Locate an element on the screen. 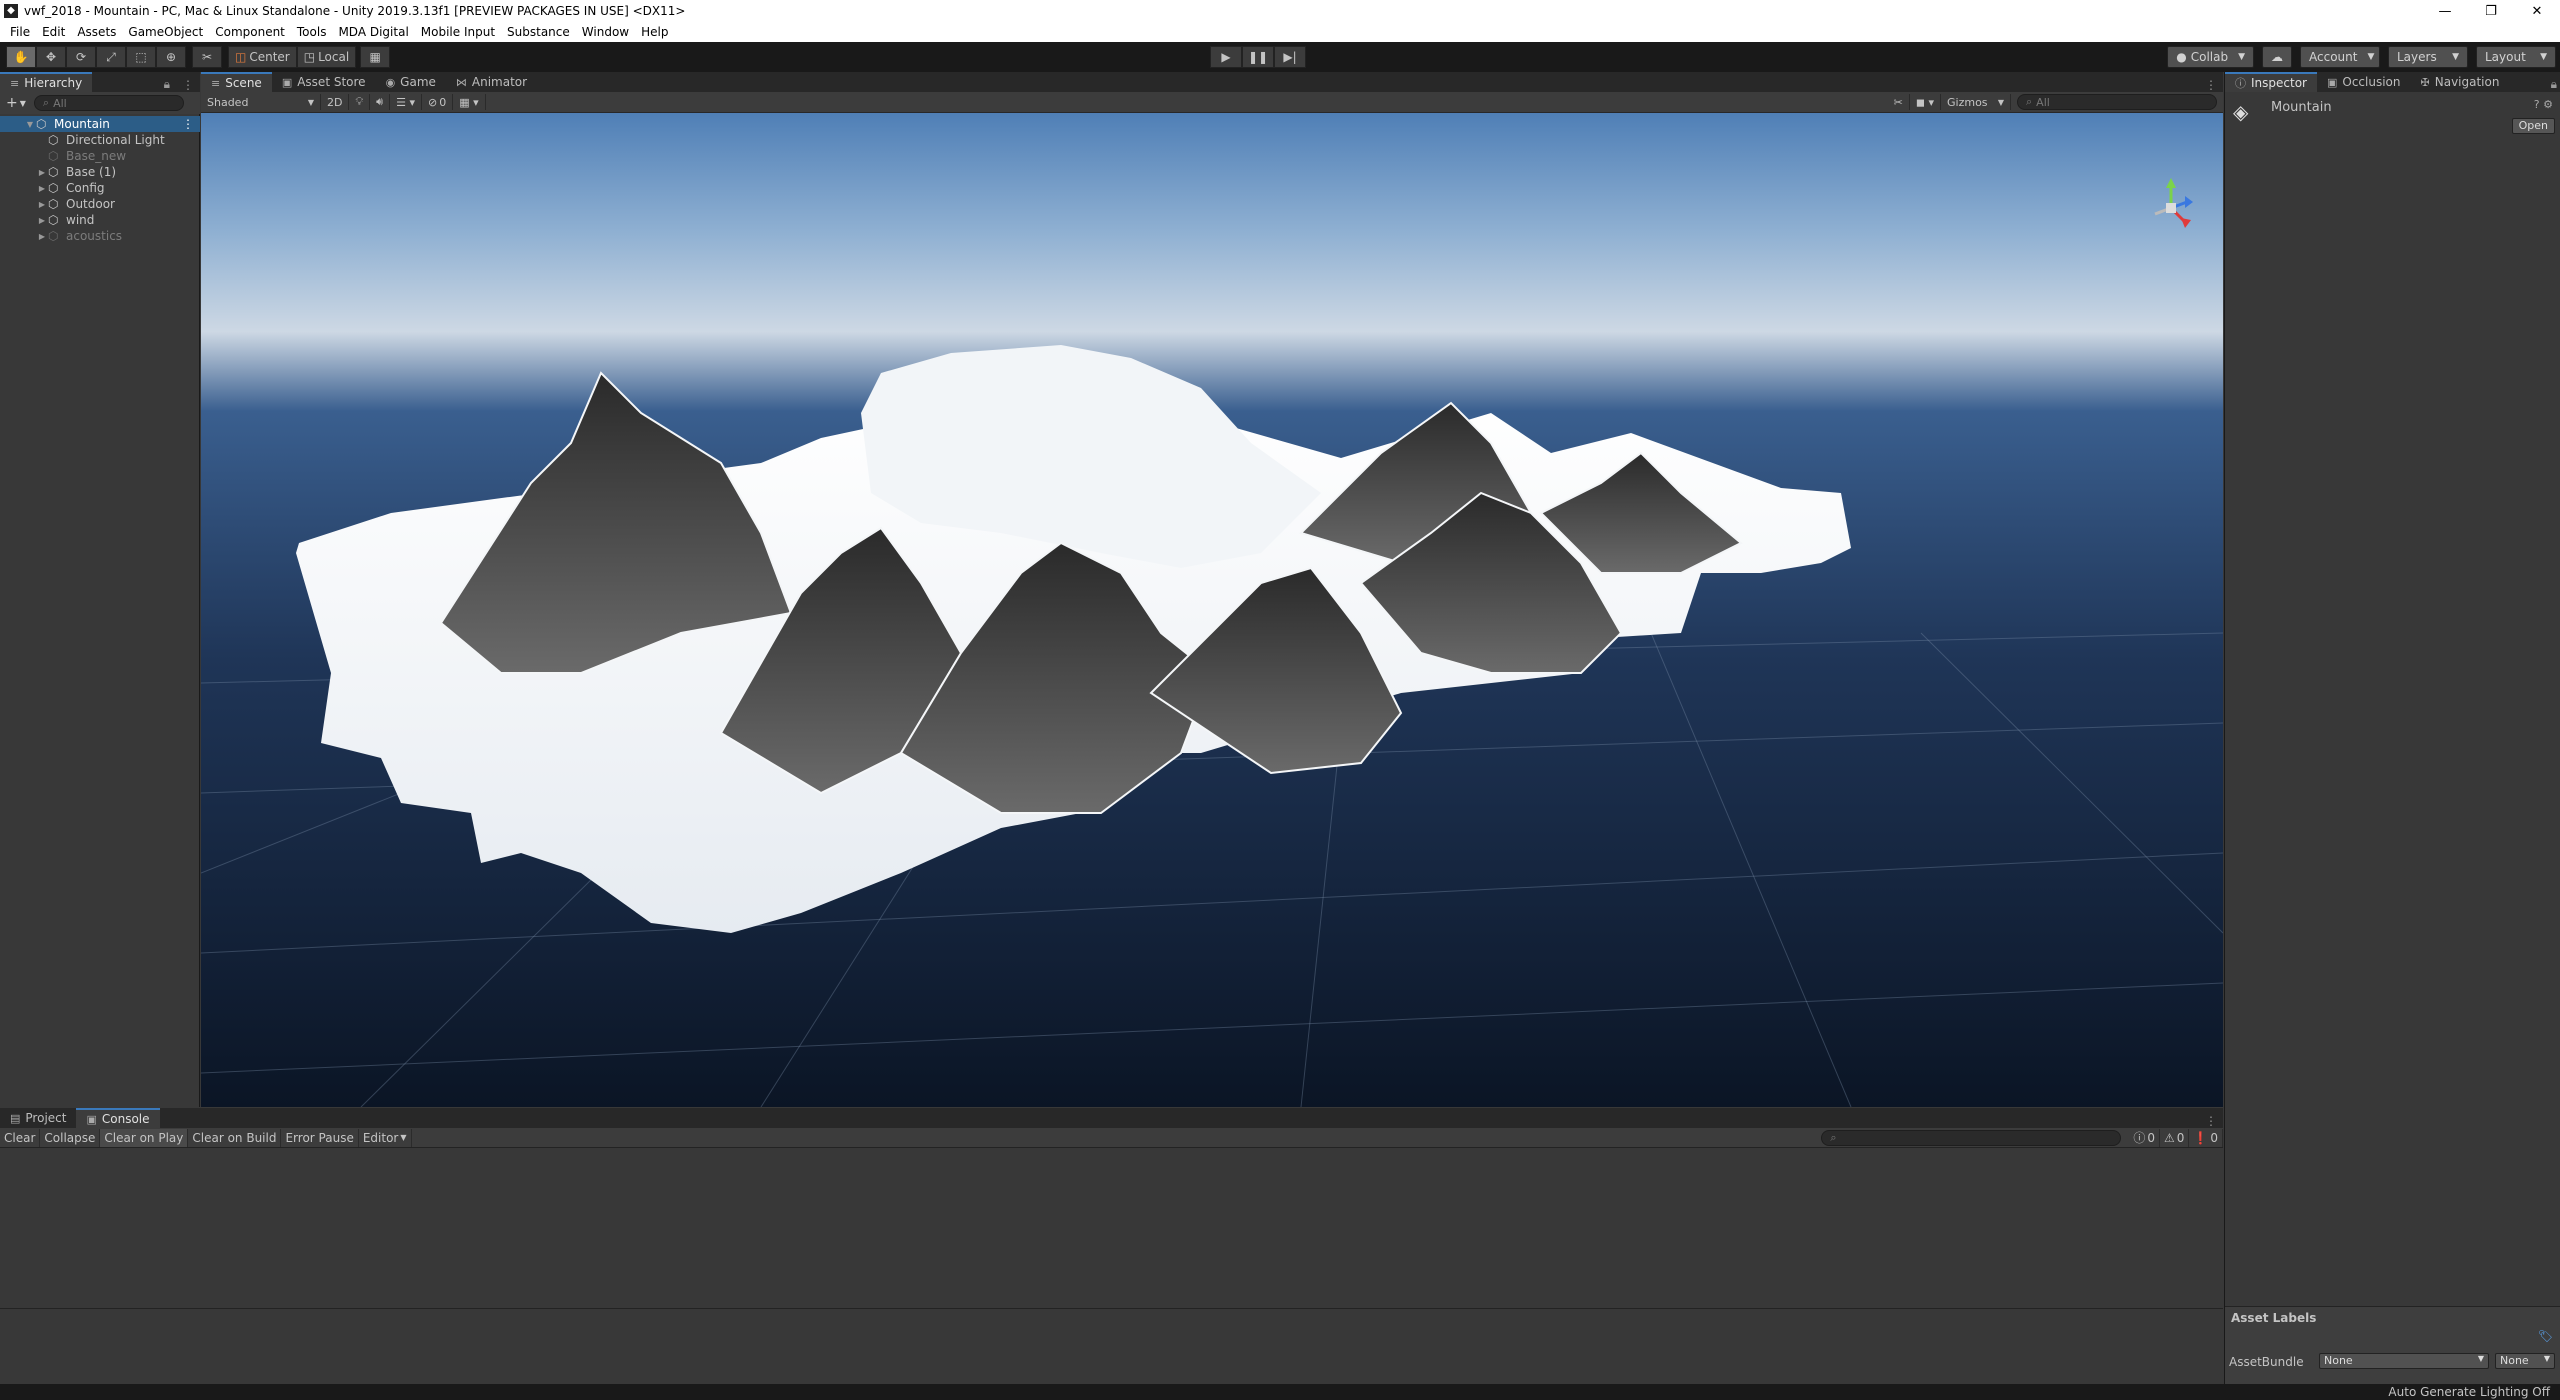 The image size is (2560, 1400). assetbundle-dropdown: None ▼ is located at coordinates (2404, 1361).